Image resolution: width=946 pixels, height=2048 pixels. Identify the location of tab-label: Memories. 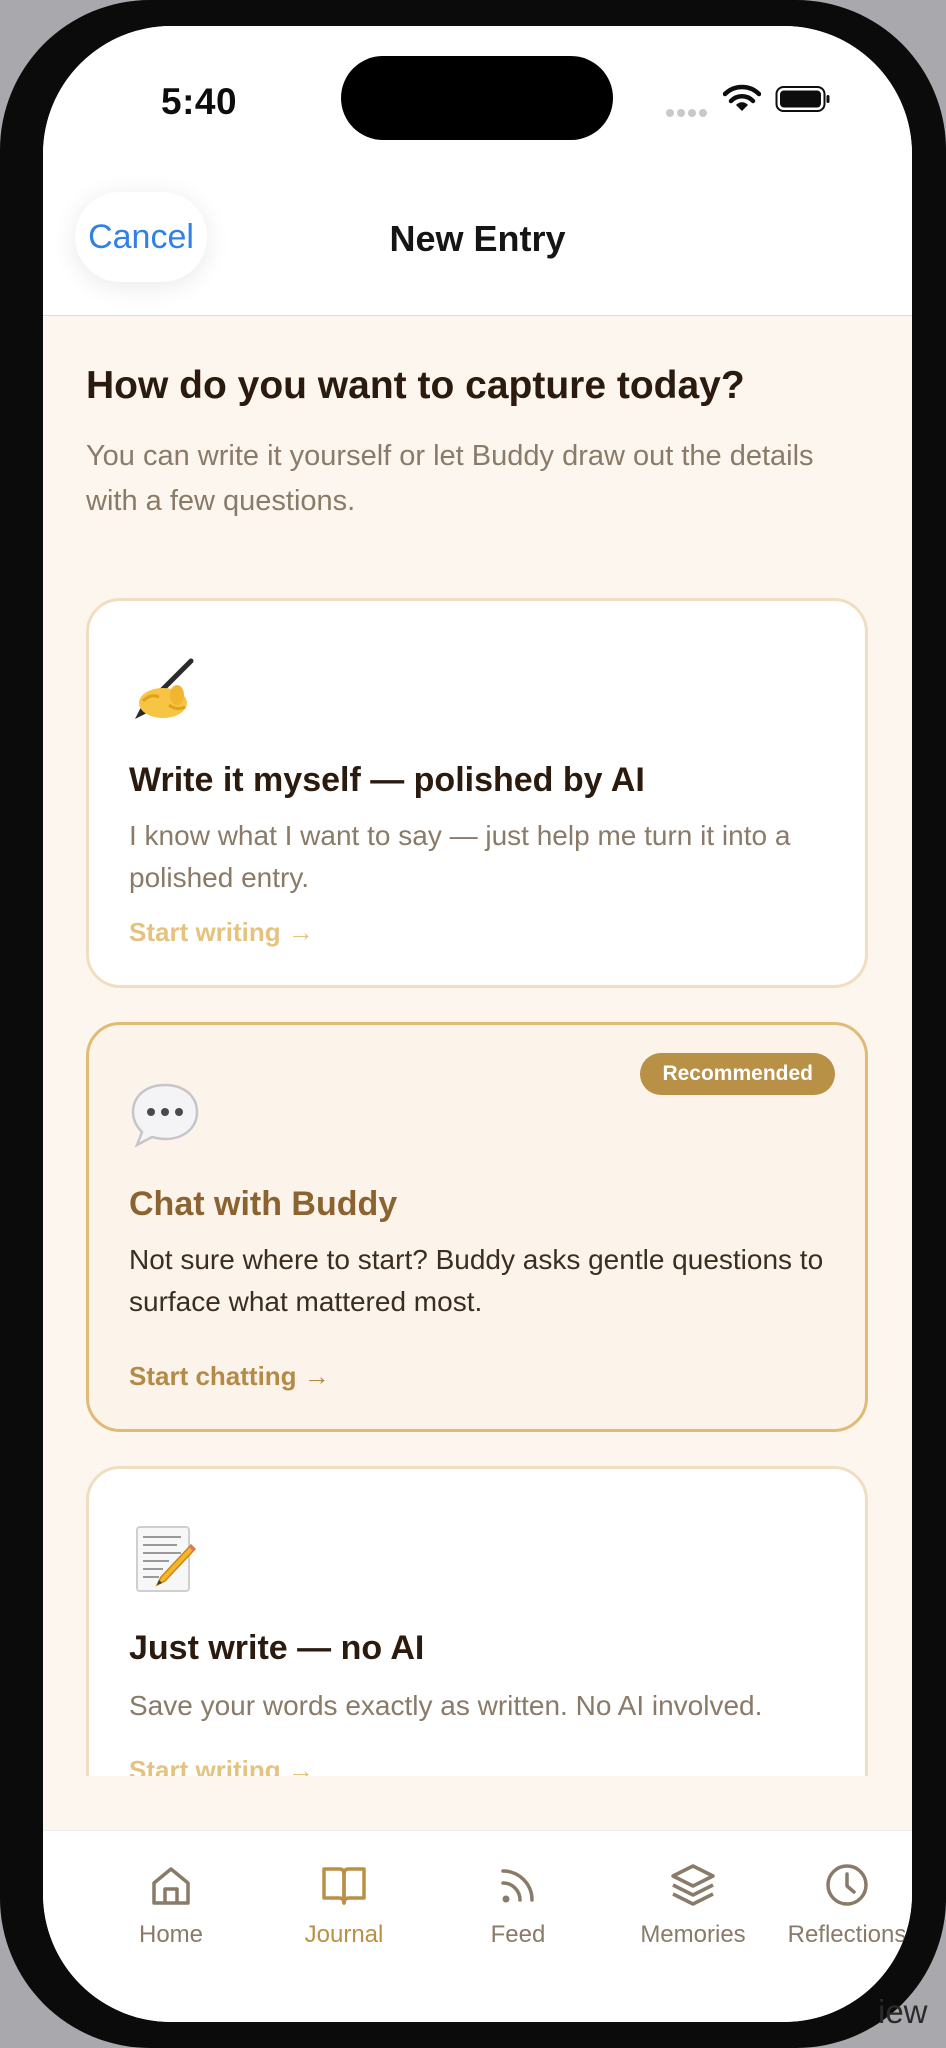
(693, 1934).